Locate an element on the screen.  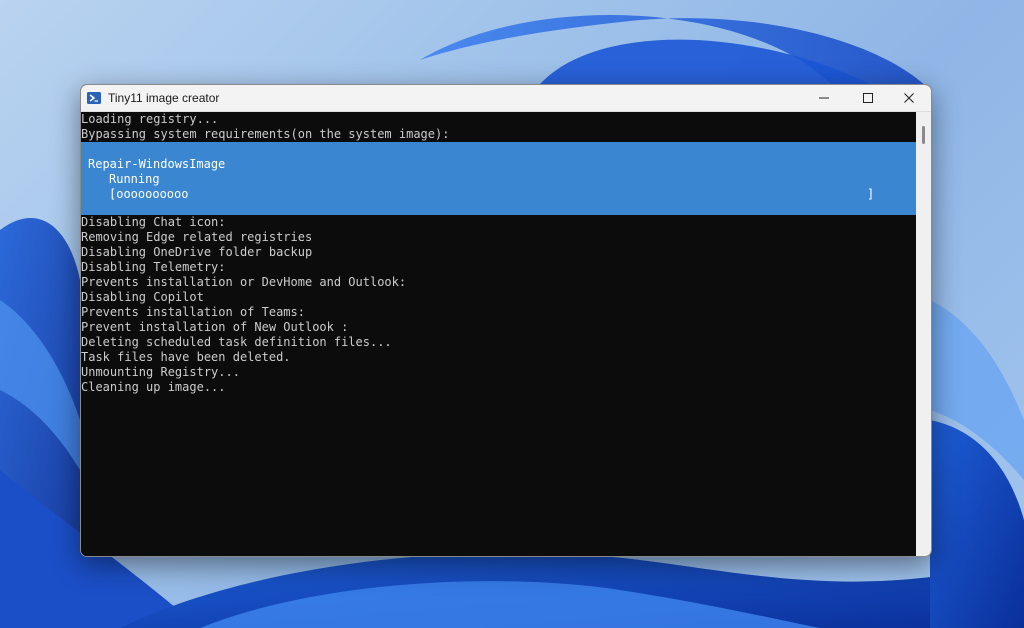
progress-bar-end: ] is located at coordinates (871, 194).